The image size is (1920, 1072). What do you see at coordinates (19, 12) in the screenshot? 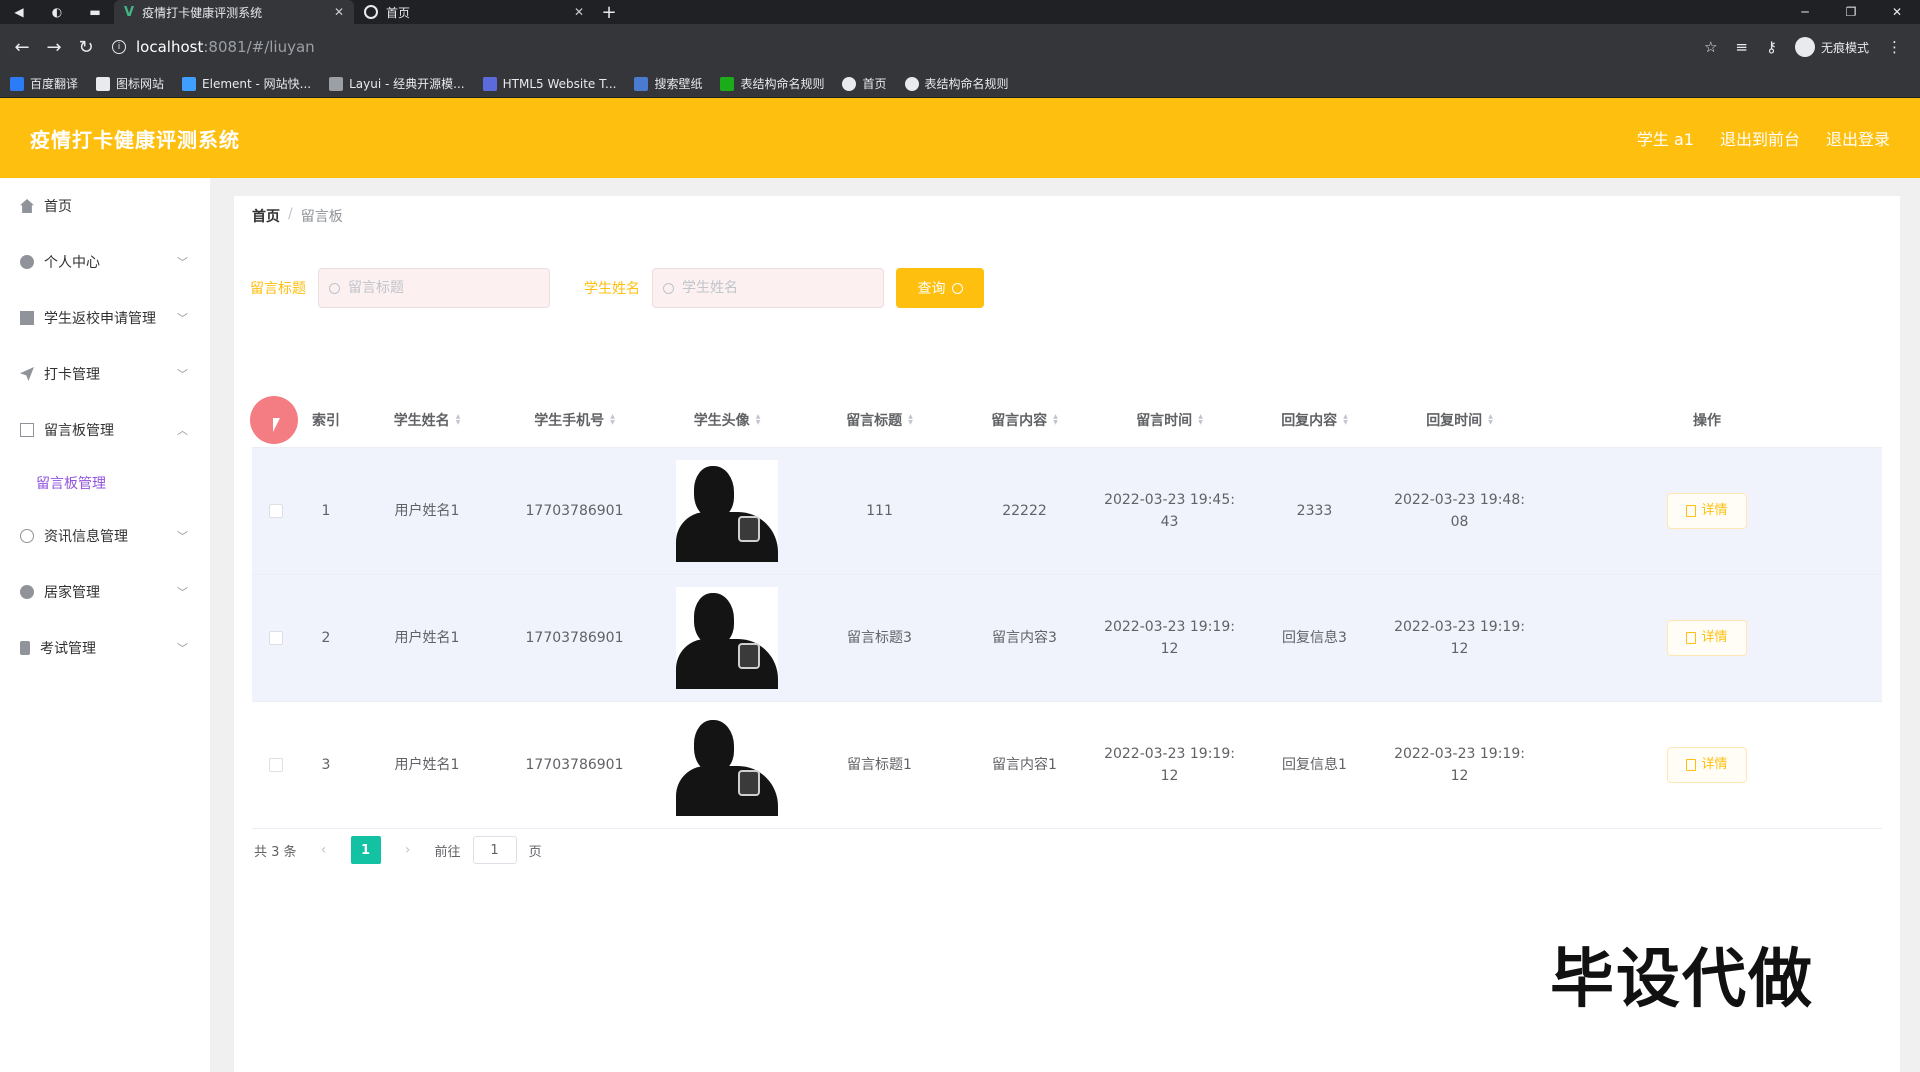
I see `audio-icon: ◀` at bounding box center [19, 12].